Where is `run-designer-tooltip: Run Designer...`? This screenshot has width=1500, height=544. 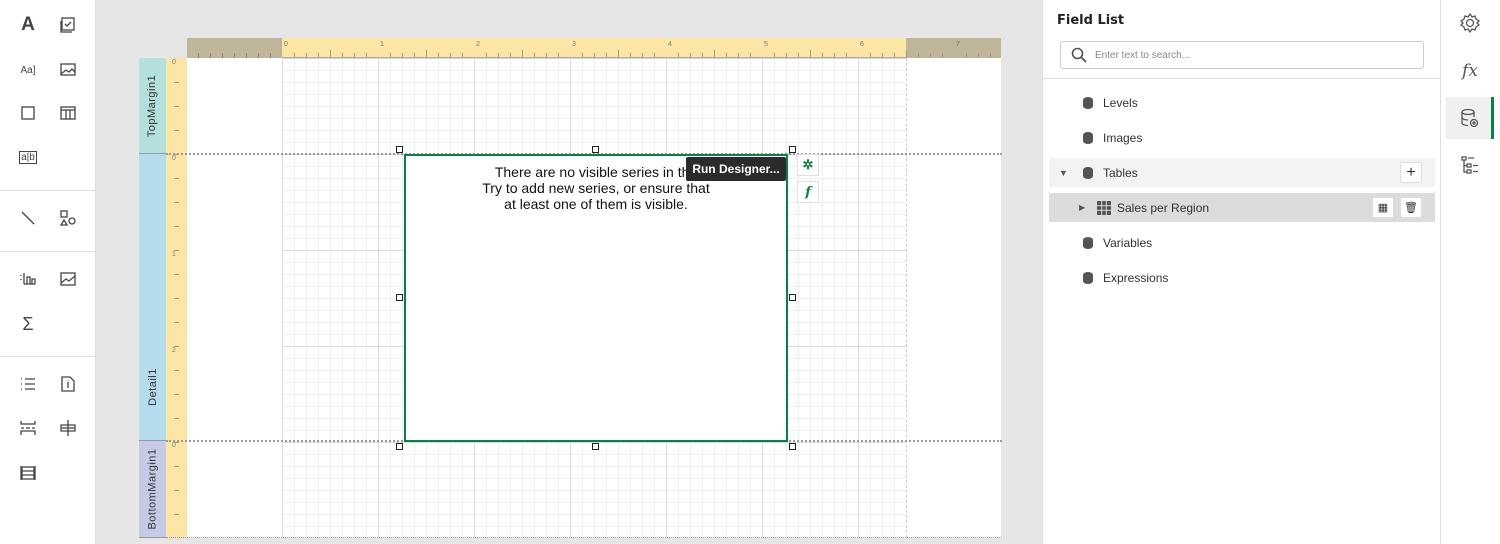 run-designer-tooltip: Run Designer... is located at coordinates (736, 169).